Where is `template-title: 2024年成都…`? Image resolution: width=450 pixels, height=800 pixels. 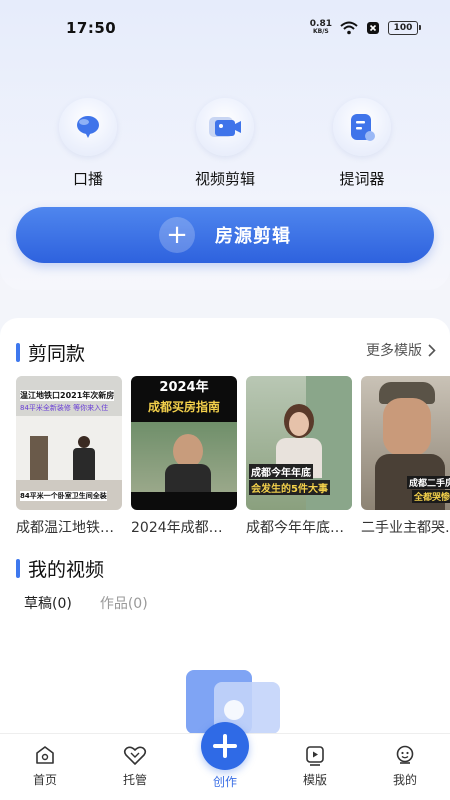 template-title: 2024年成都… is located at coordinates (177, 528).